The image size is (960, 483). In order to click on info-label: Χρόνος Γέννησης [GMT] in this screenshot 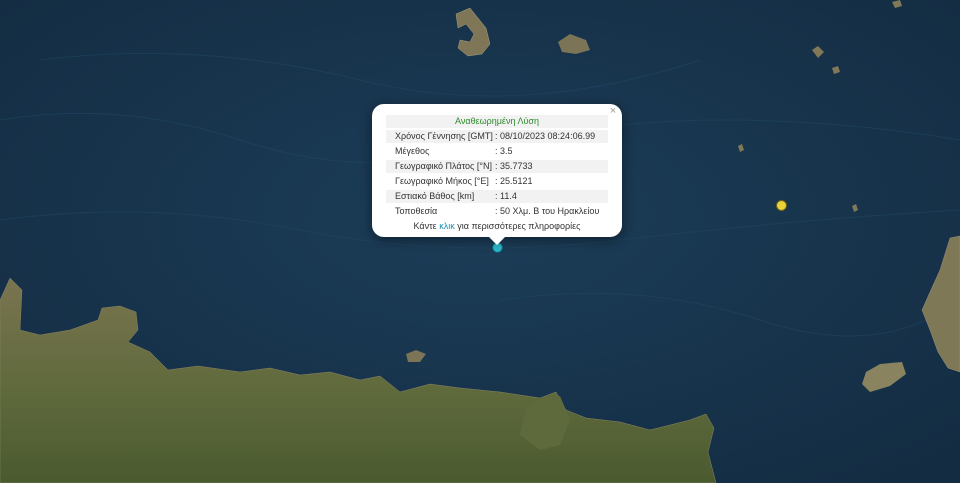, I will do `click(444, 136)`.